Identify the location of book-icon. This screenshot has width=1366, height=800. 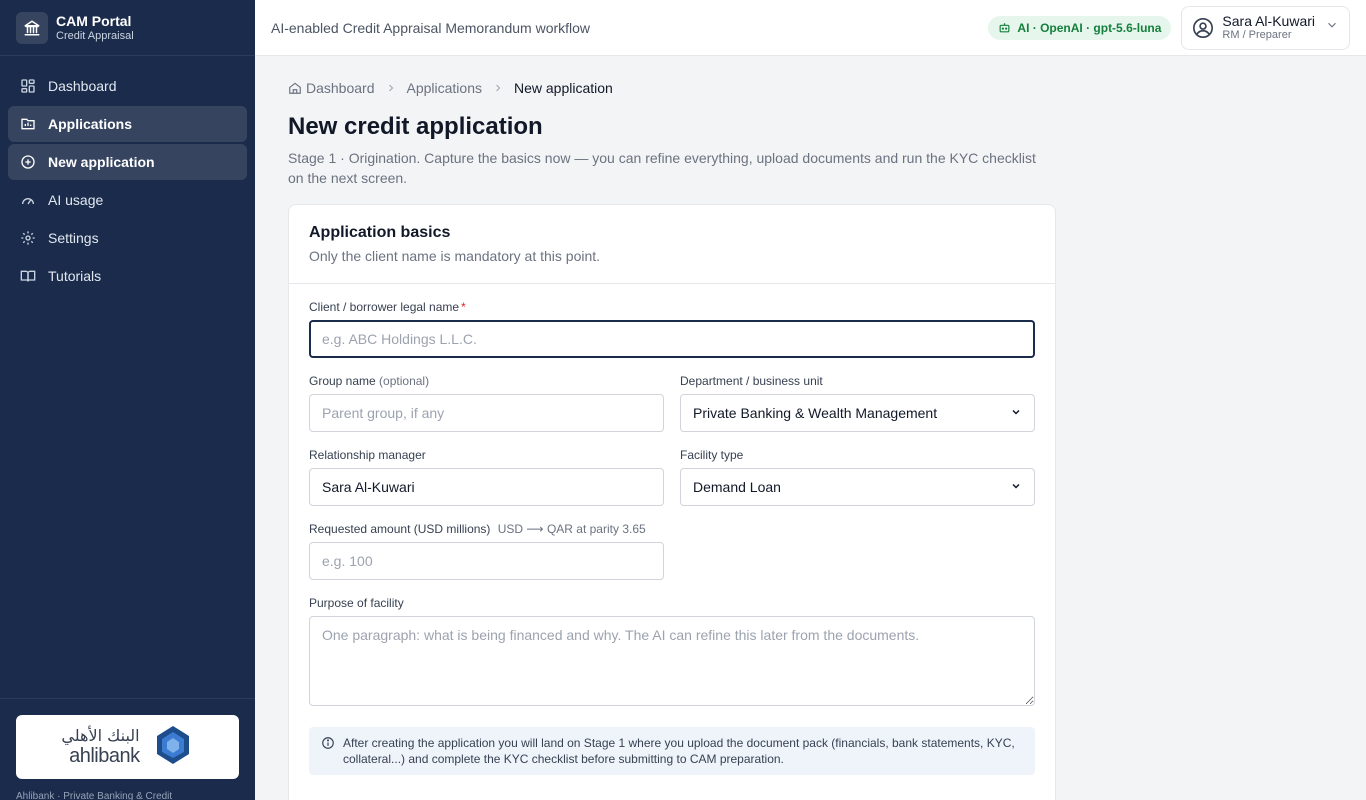
(28, 276).